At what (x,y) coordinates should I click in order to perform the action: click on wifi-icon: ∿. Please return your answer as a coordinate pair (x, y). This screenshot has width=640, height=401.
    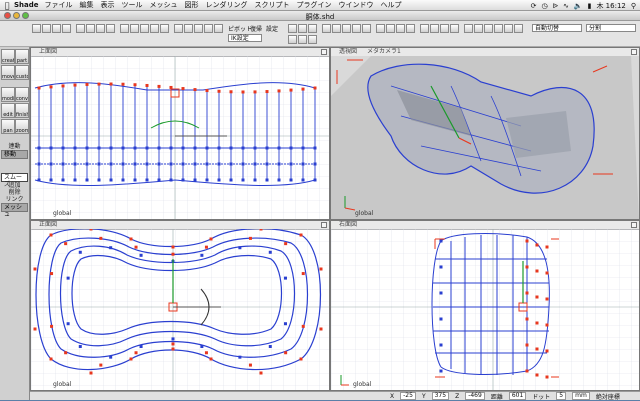
    Looking at the image, I should click on (566, 6).